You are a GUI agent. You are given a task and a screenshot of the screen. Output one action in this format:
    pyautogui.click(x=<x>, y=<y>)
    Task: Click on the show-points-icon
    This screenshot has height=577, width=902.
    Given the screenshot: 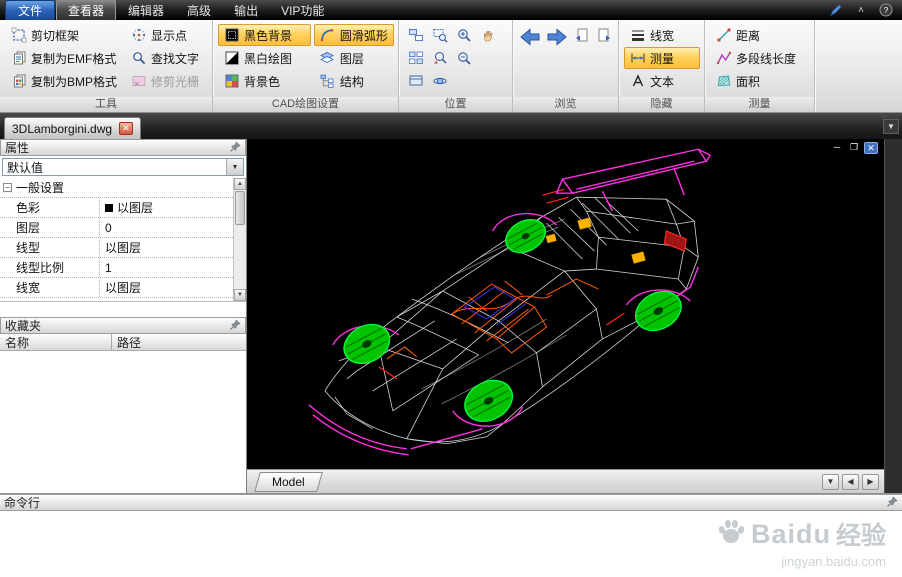 What is the action you would take?
    pyautogui.click(x=138, y=35)
    